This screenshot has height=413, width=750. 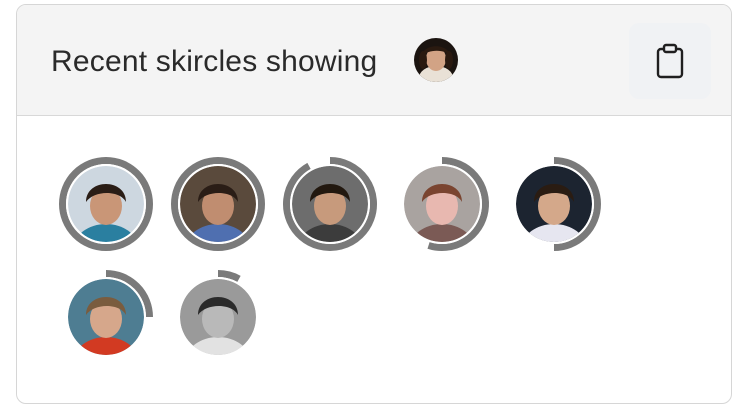 What do you see at coordinates (214, 61) in the screenshot?
I see `card-title: Recent skircles showing` at bounding box center [214, 61].